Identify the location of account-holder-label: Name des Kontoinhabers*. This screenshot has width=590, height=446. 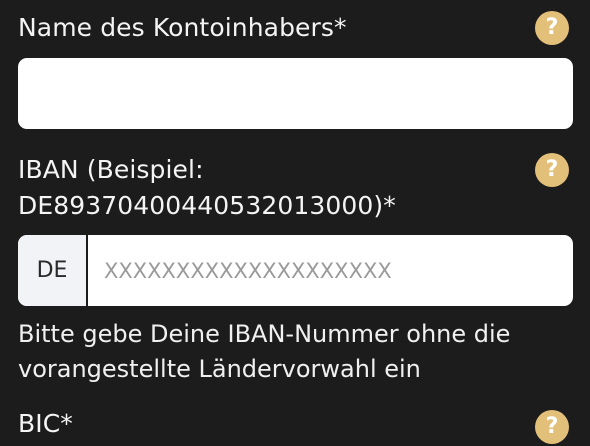
(182, 27).